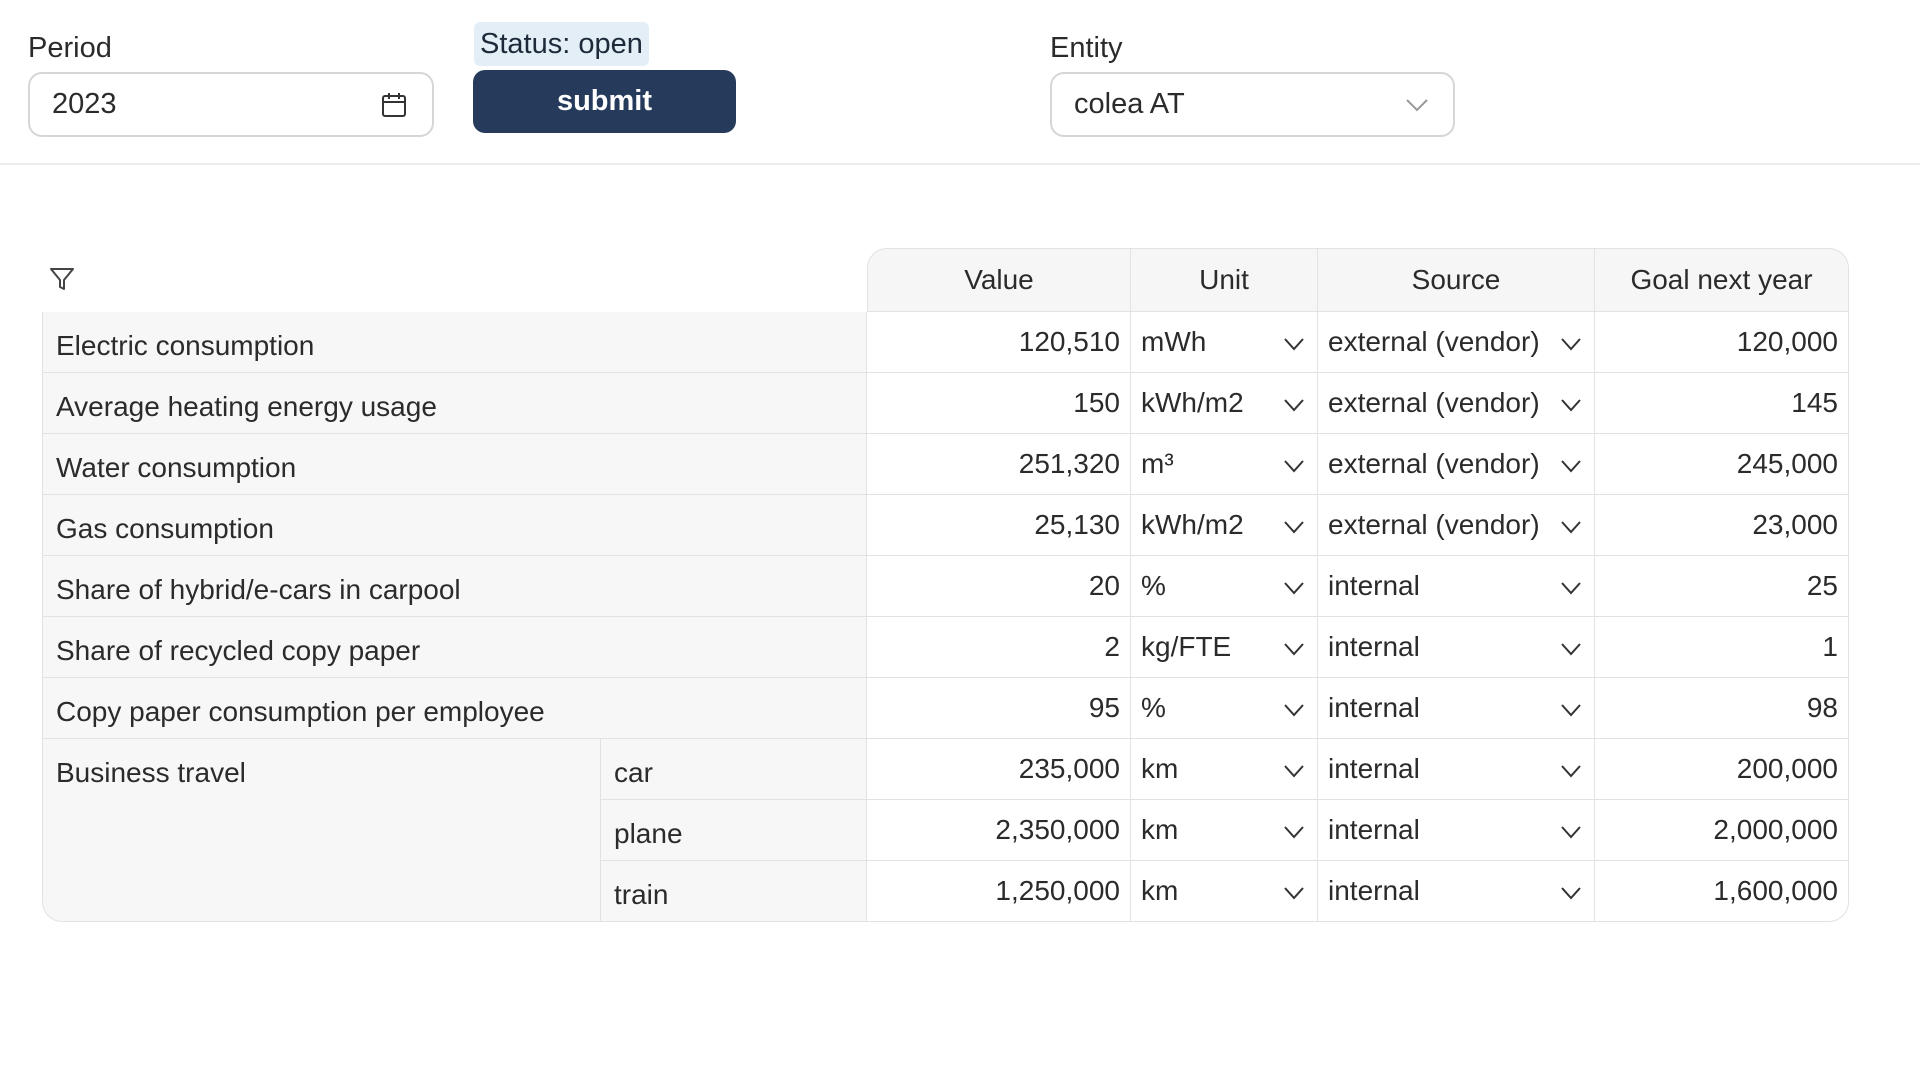  What do you see at coordinates (999, 464) in the screenshot?
I see `value-cell: 251,320` at bounding box center [999, 464].